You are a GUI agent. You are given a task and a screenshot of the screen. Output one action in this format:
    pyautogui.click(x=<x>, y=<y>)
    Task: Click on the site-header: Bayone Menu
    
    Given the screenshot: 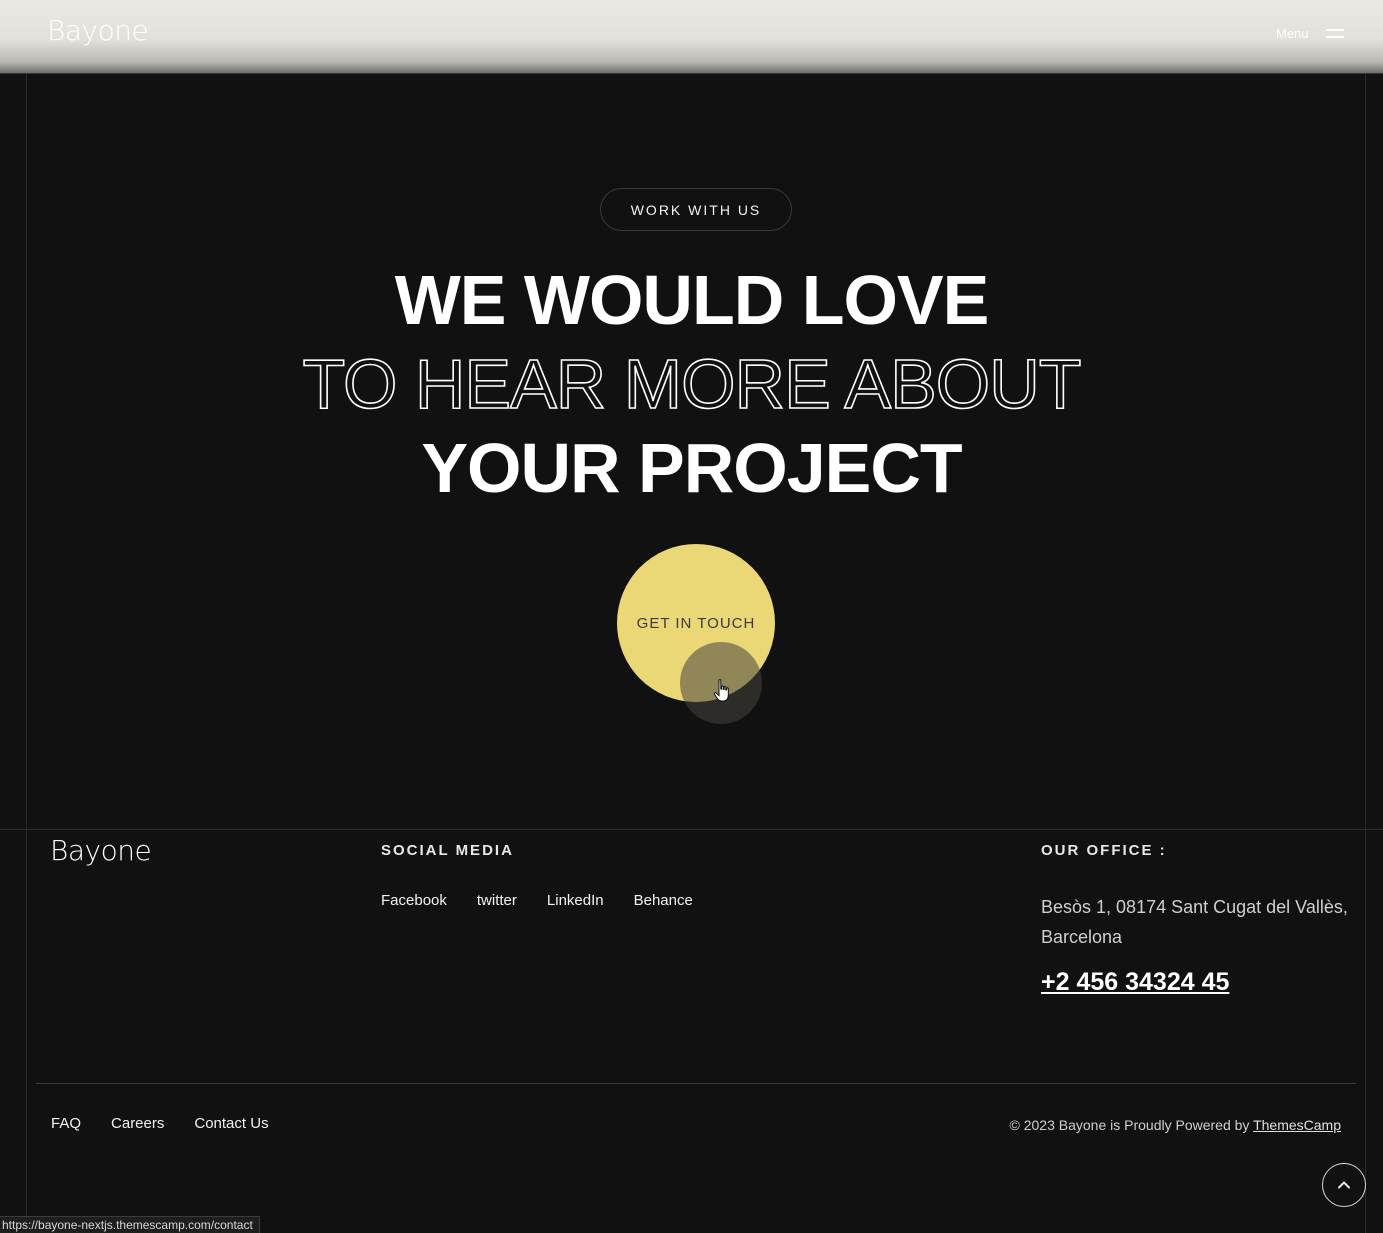 What is the action you would take?
    pyautogui.click(x=691, y=37)
    